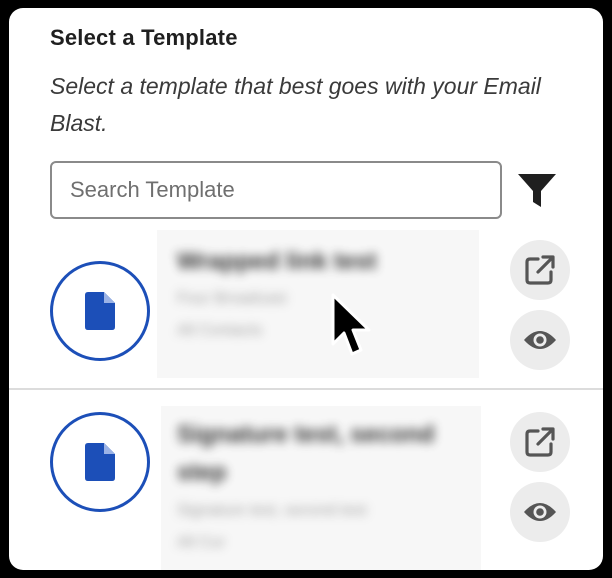 The image size is (612, 578). What do you see at coordinates (232, 298) in the screenshot?
I see `template-subtitle: Four Broadcast` at bounding box center [232, 298].